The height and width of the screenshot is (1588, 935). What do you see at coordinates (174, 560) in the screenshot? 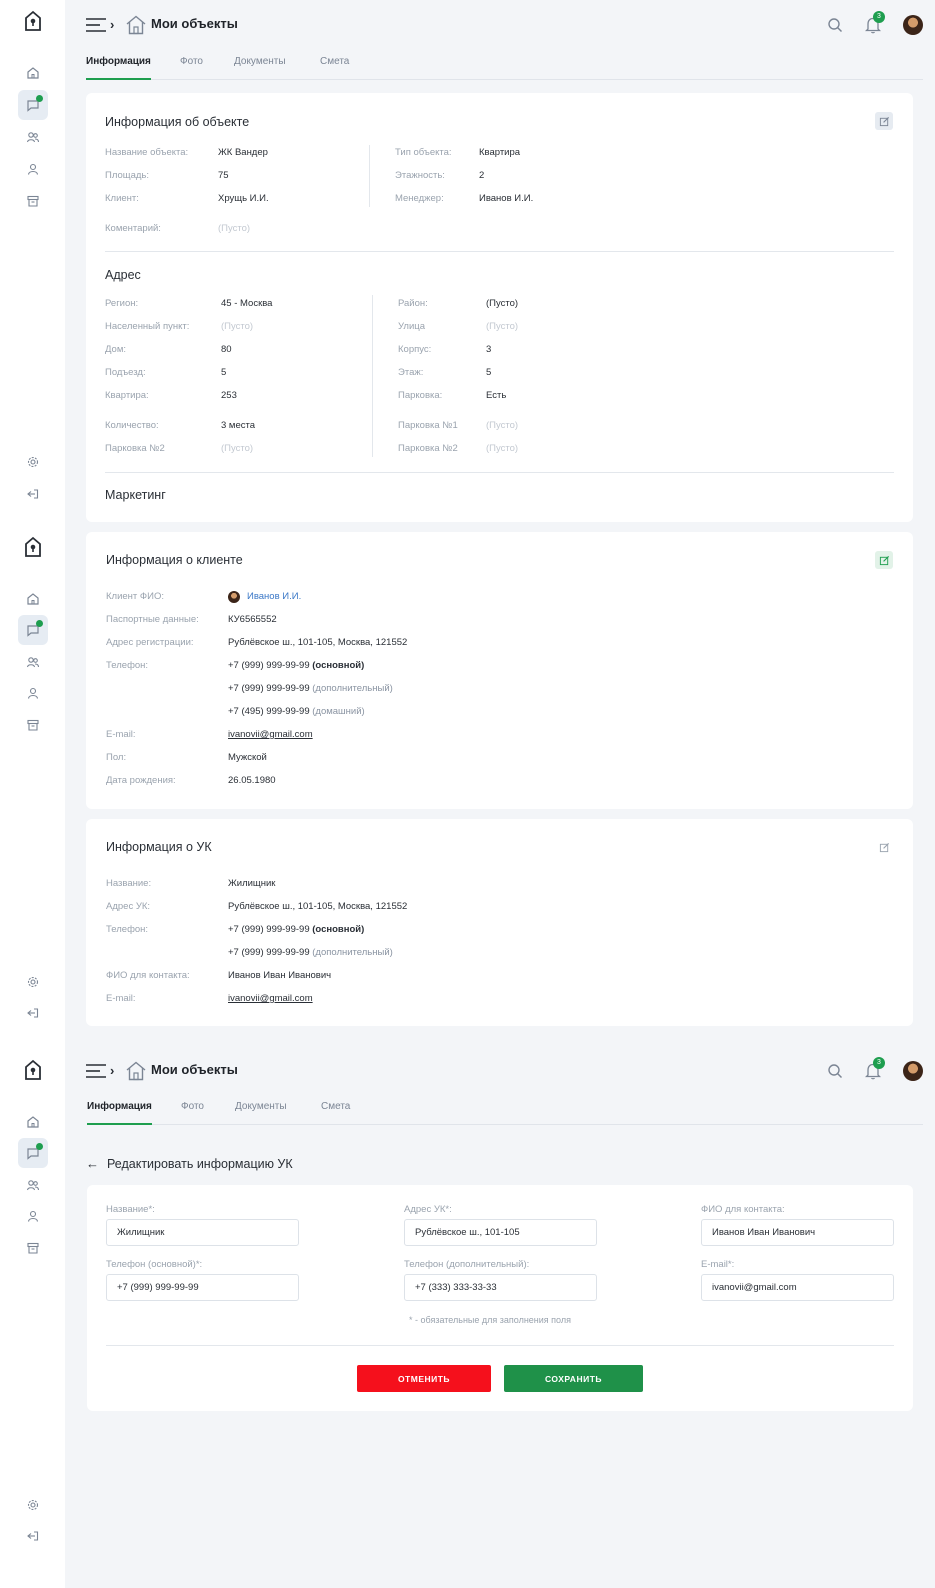
I see `client-info-title: Информация о клиенте` at bounding box center [174, 560].